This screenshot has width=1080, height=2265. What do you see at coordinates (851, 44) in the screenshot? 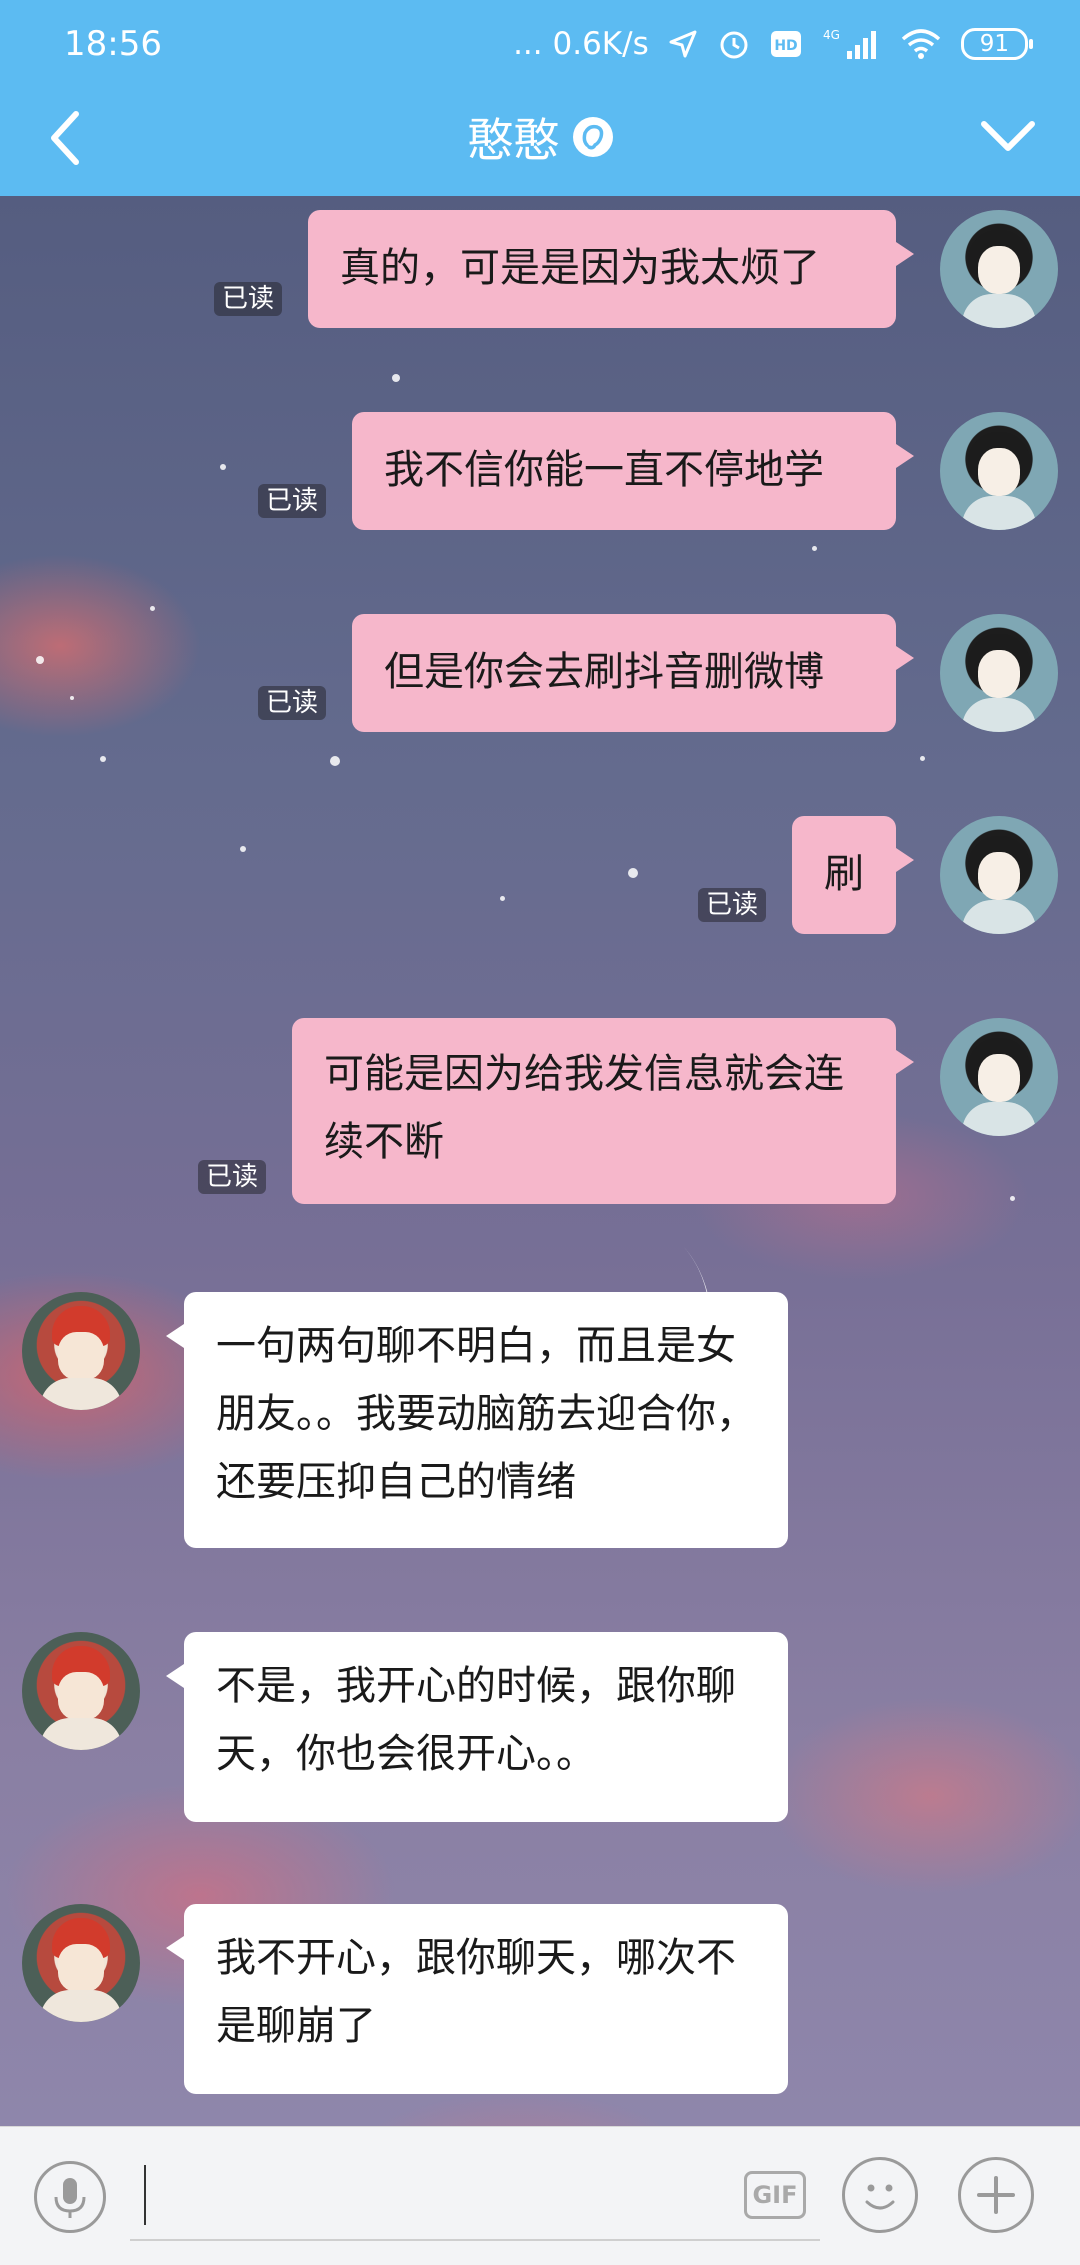
I see `signal-icon: 4G` at bounding box center [851, 44].